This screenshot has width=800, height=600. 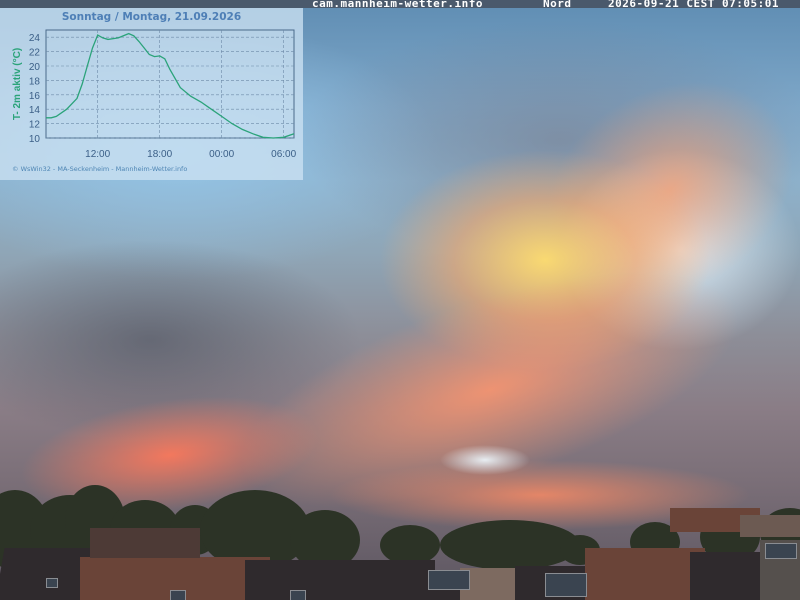 I want to click on chart-title: Sonntag / Montag, 21.09.2026, so click(x=151, y=17).